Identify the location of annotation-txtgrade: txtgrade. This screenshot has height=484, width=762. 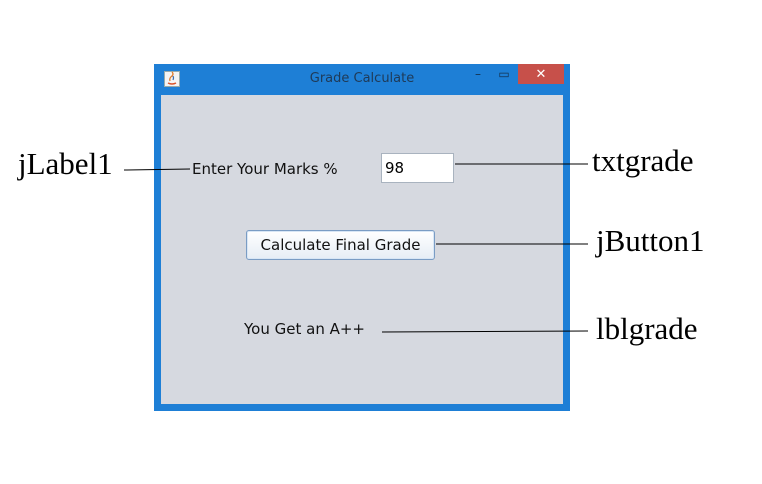
(643, 160).